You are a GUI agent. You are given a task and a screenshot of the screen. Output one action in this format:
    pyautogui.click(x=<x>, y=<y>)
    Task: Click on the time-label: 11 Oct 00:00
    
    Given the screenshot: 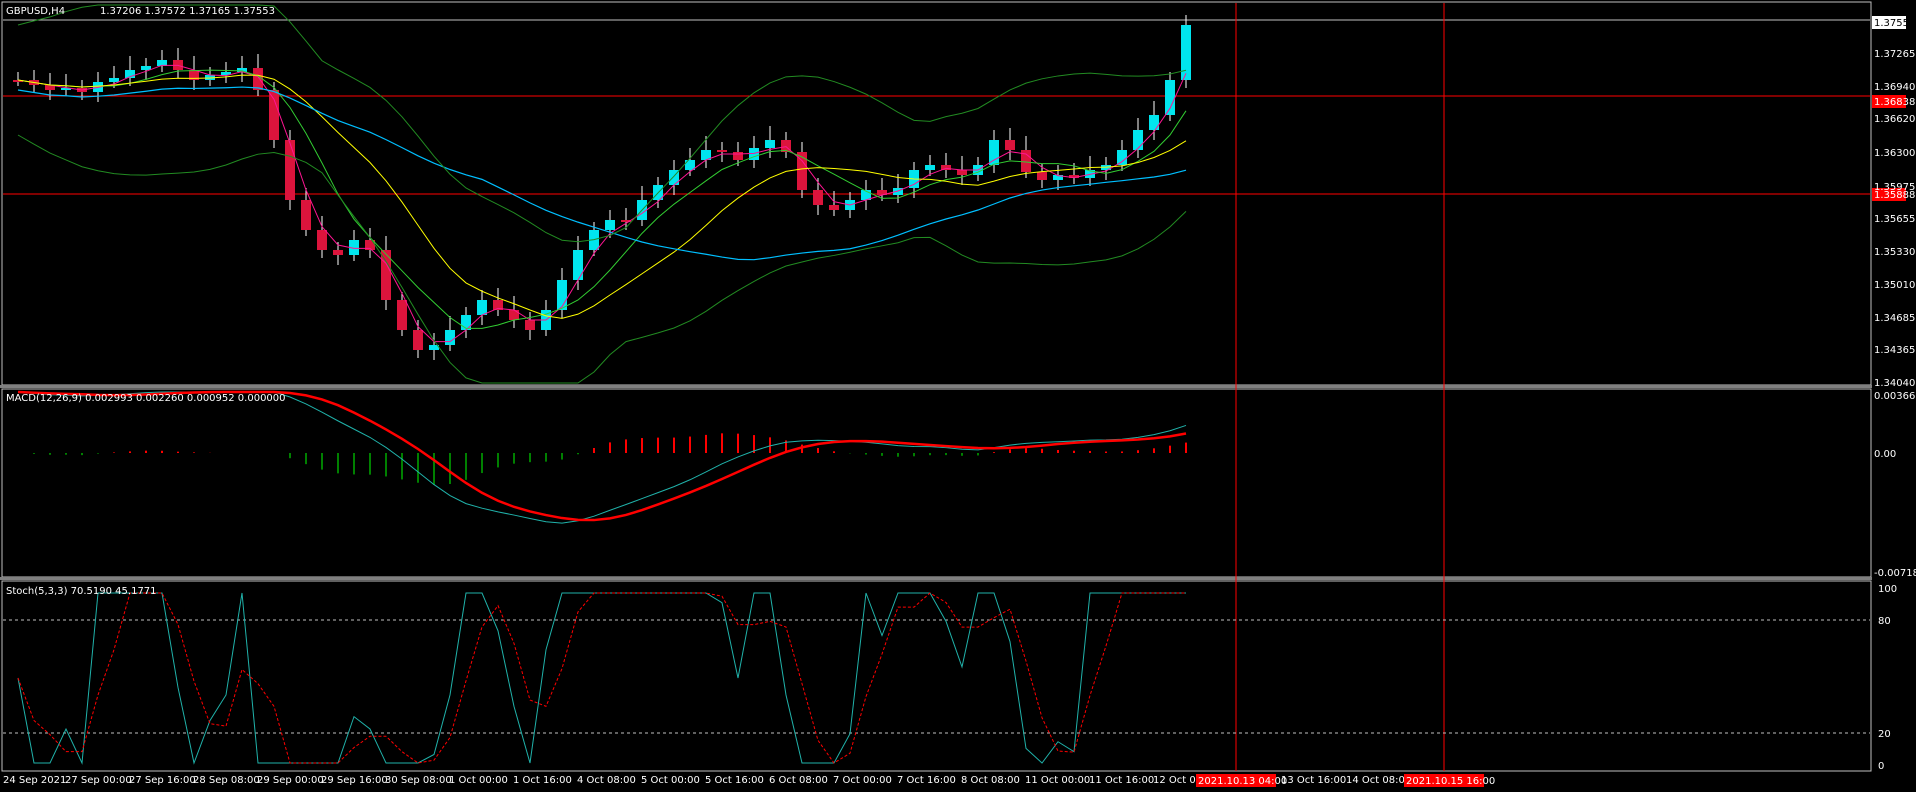 What is the action you would take?
    pyautogui.click(x=1057, y=780)
    